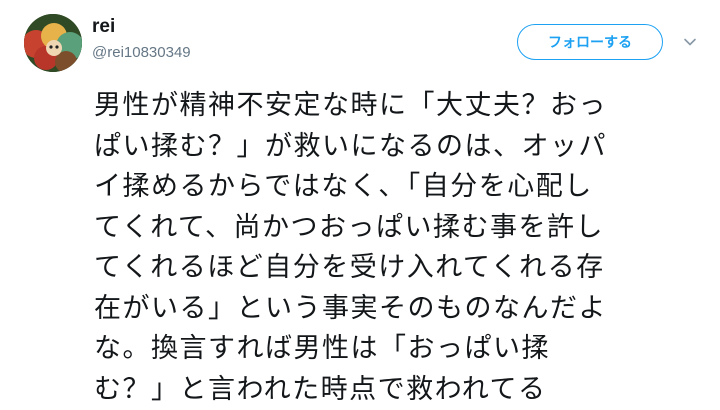  I want to click on chevron-down-icon, so click(690, 42).